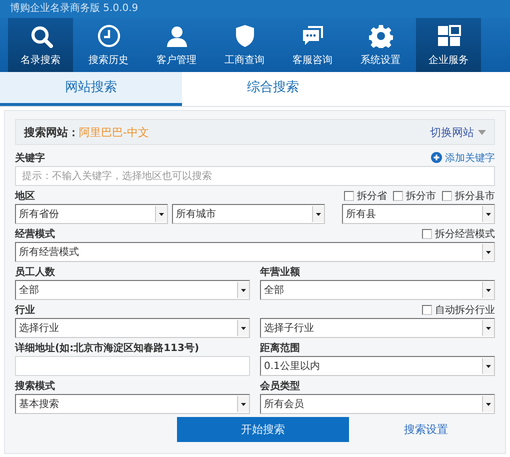 This screenshot has width=510, height=457. Describe the element at coordinates (91, 214) in the screenshot. I see `dropdown: 所有省份` at that location.